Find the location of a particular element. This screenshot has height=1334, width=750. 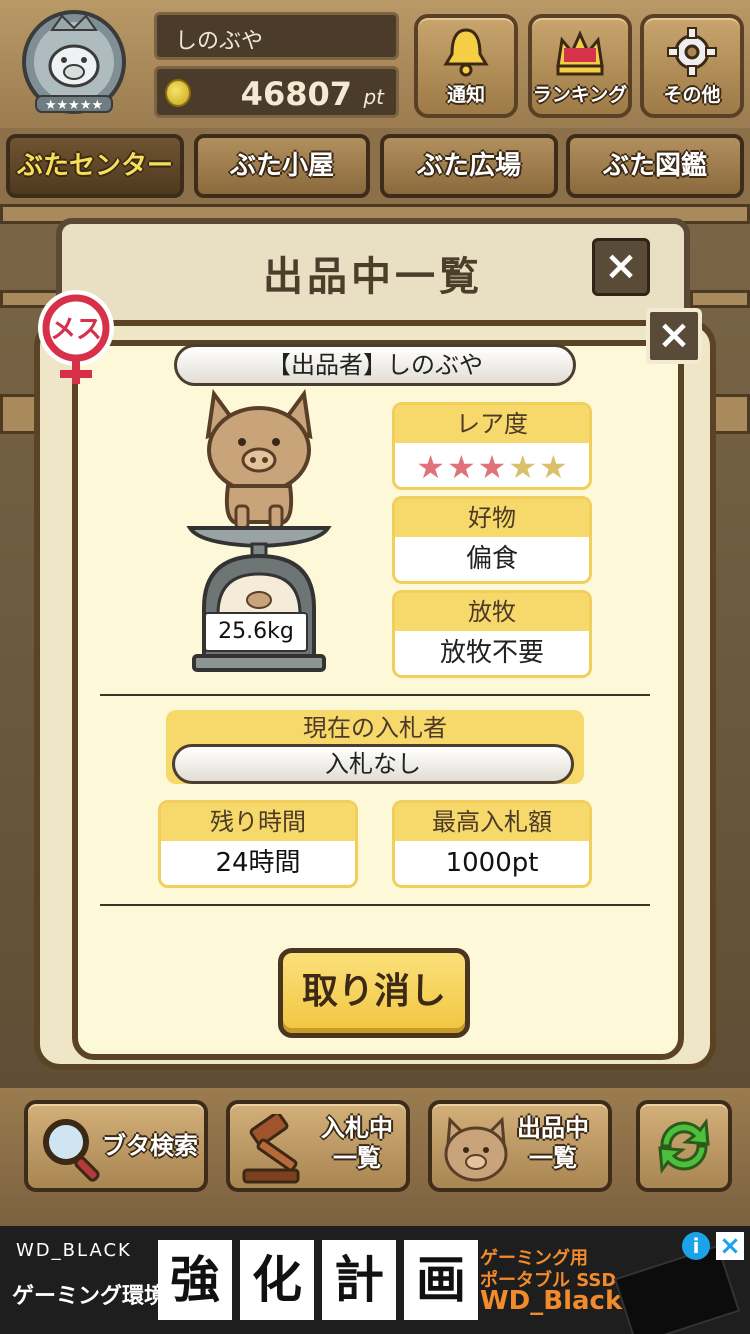

current-bidder-card: 現在の入札者 入札なし is located at coordinates (375, 747).